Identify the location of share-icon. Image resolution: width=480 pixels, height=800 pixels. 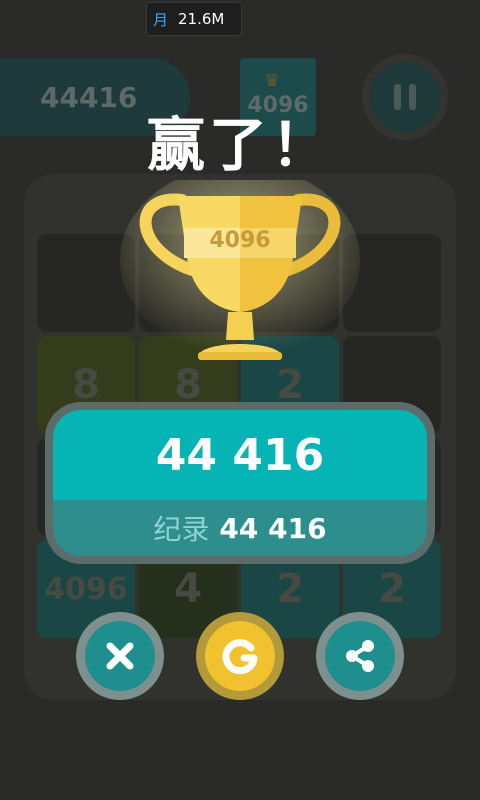
(360, 656).